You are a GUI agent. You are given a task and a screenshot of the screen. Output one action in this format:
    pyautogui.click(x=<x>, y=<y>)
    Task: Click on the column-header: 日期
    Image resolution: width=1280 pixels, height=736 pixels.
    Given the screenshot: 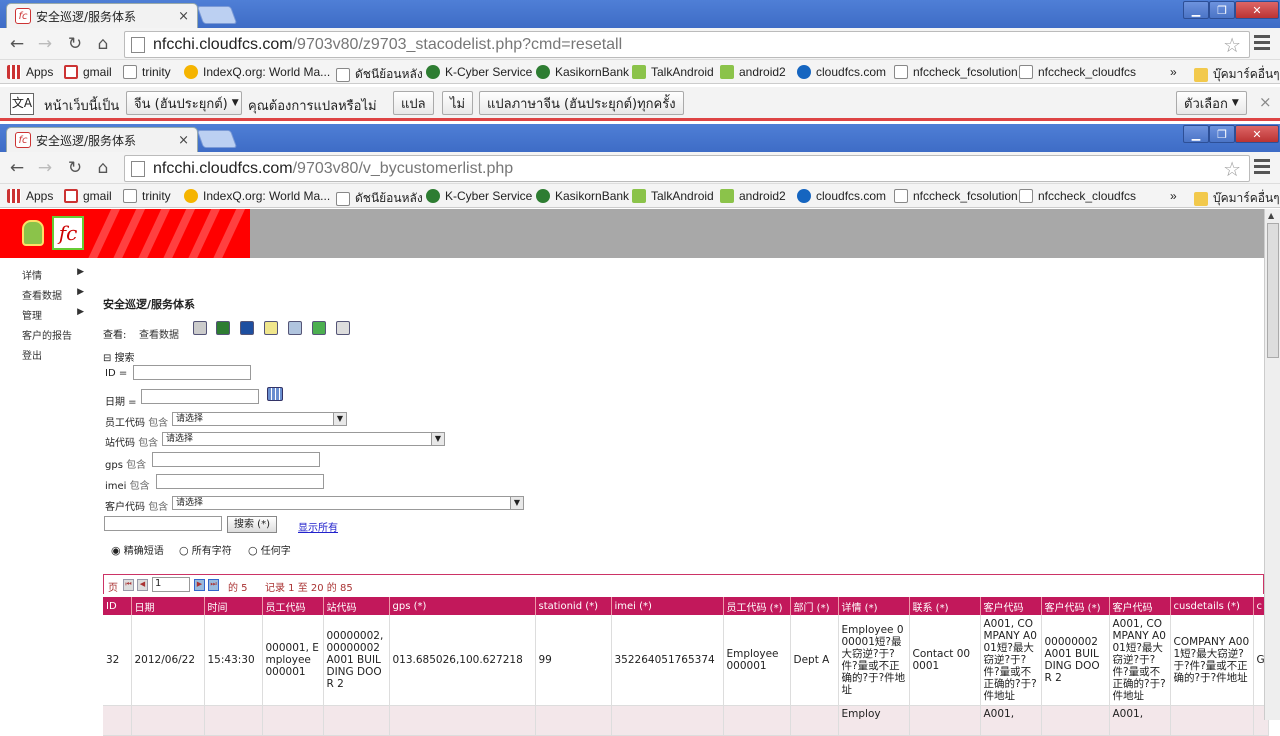 What is the action you would take?
    pyautogui.click(x=168, y=606)
    